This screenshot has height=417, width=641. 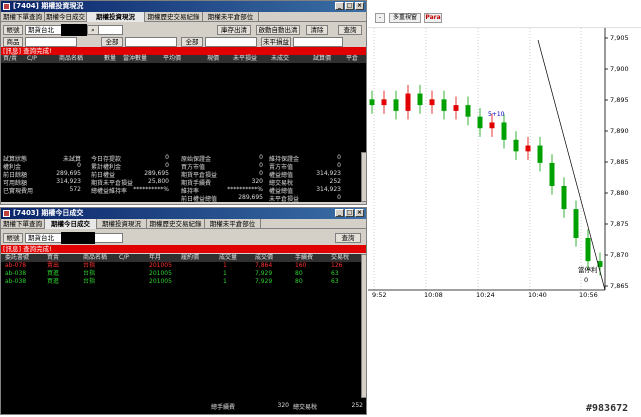 What do you see at coordinates (151, 42) in the screenshot?
I see `filter-all-1-select` at bounding box center [151, 42].